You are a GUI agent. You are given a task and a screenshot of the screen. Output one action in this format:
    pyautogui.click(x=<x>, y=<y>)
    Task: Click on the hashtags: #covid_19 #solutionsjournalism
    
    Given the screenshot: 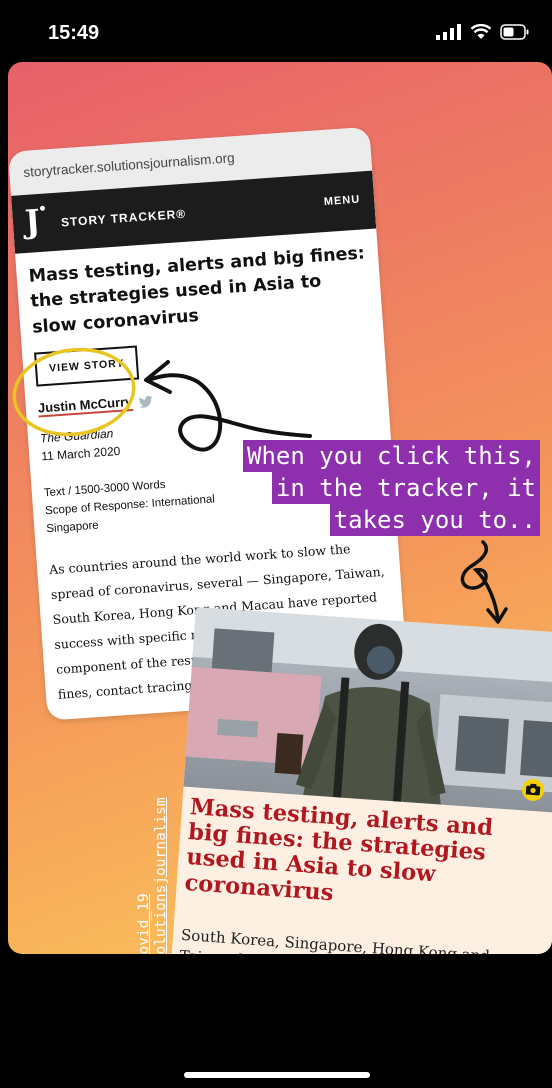 What is the action you would take?
    pyautogui.click(x=153, y=875)
    